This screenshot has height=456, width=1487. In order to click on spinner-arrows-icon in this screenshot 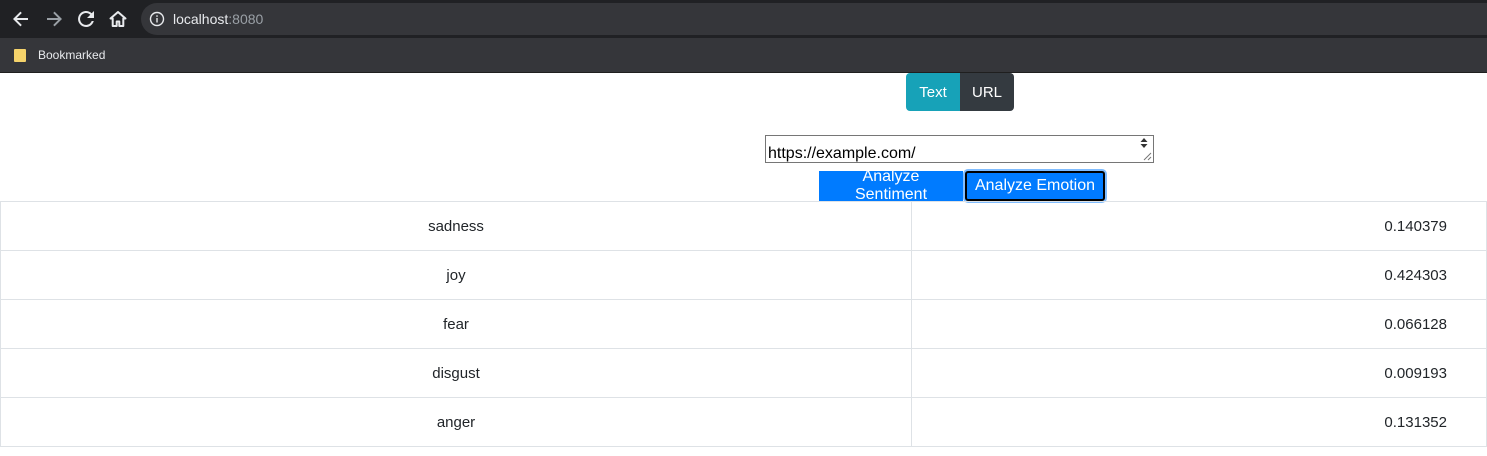, I will do `click(1144, 143)`.